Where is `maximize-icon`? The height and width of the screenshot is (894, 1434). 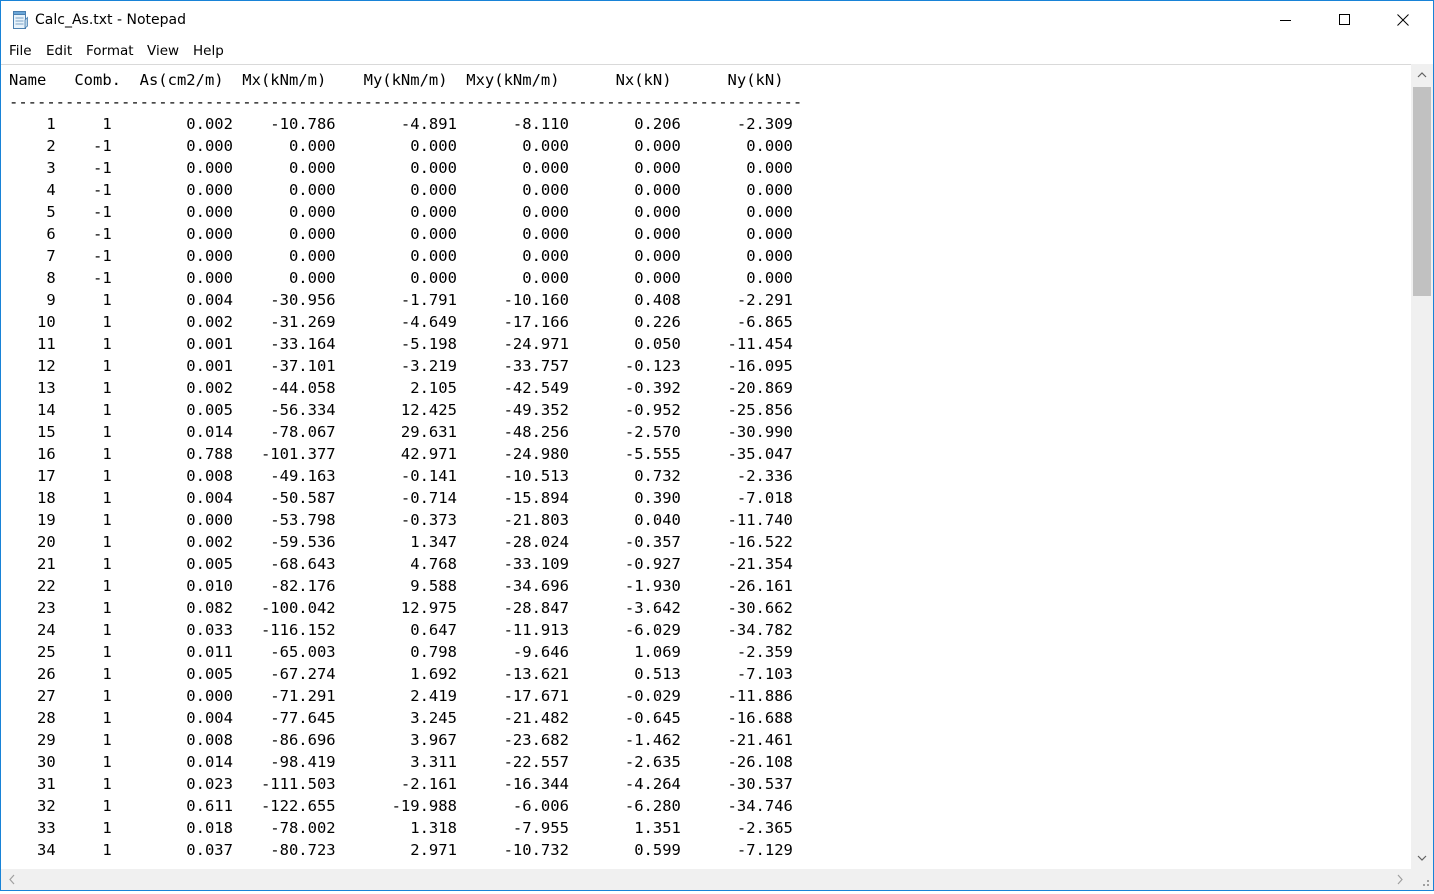
maximize-icon is located at coordinates (1344, 19).